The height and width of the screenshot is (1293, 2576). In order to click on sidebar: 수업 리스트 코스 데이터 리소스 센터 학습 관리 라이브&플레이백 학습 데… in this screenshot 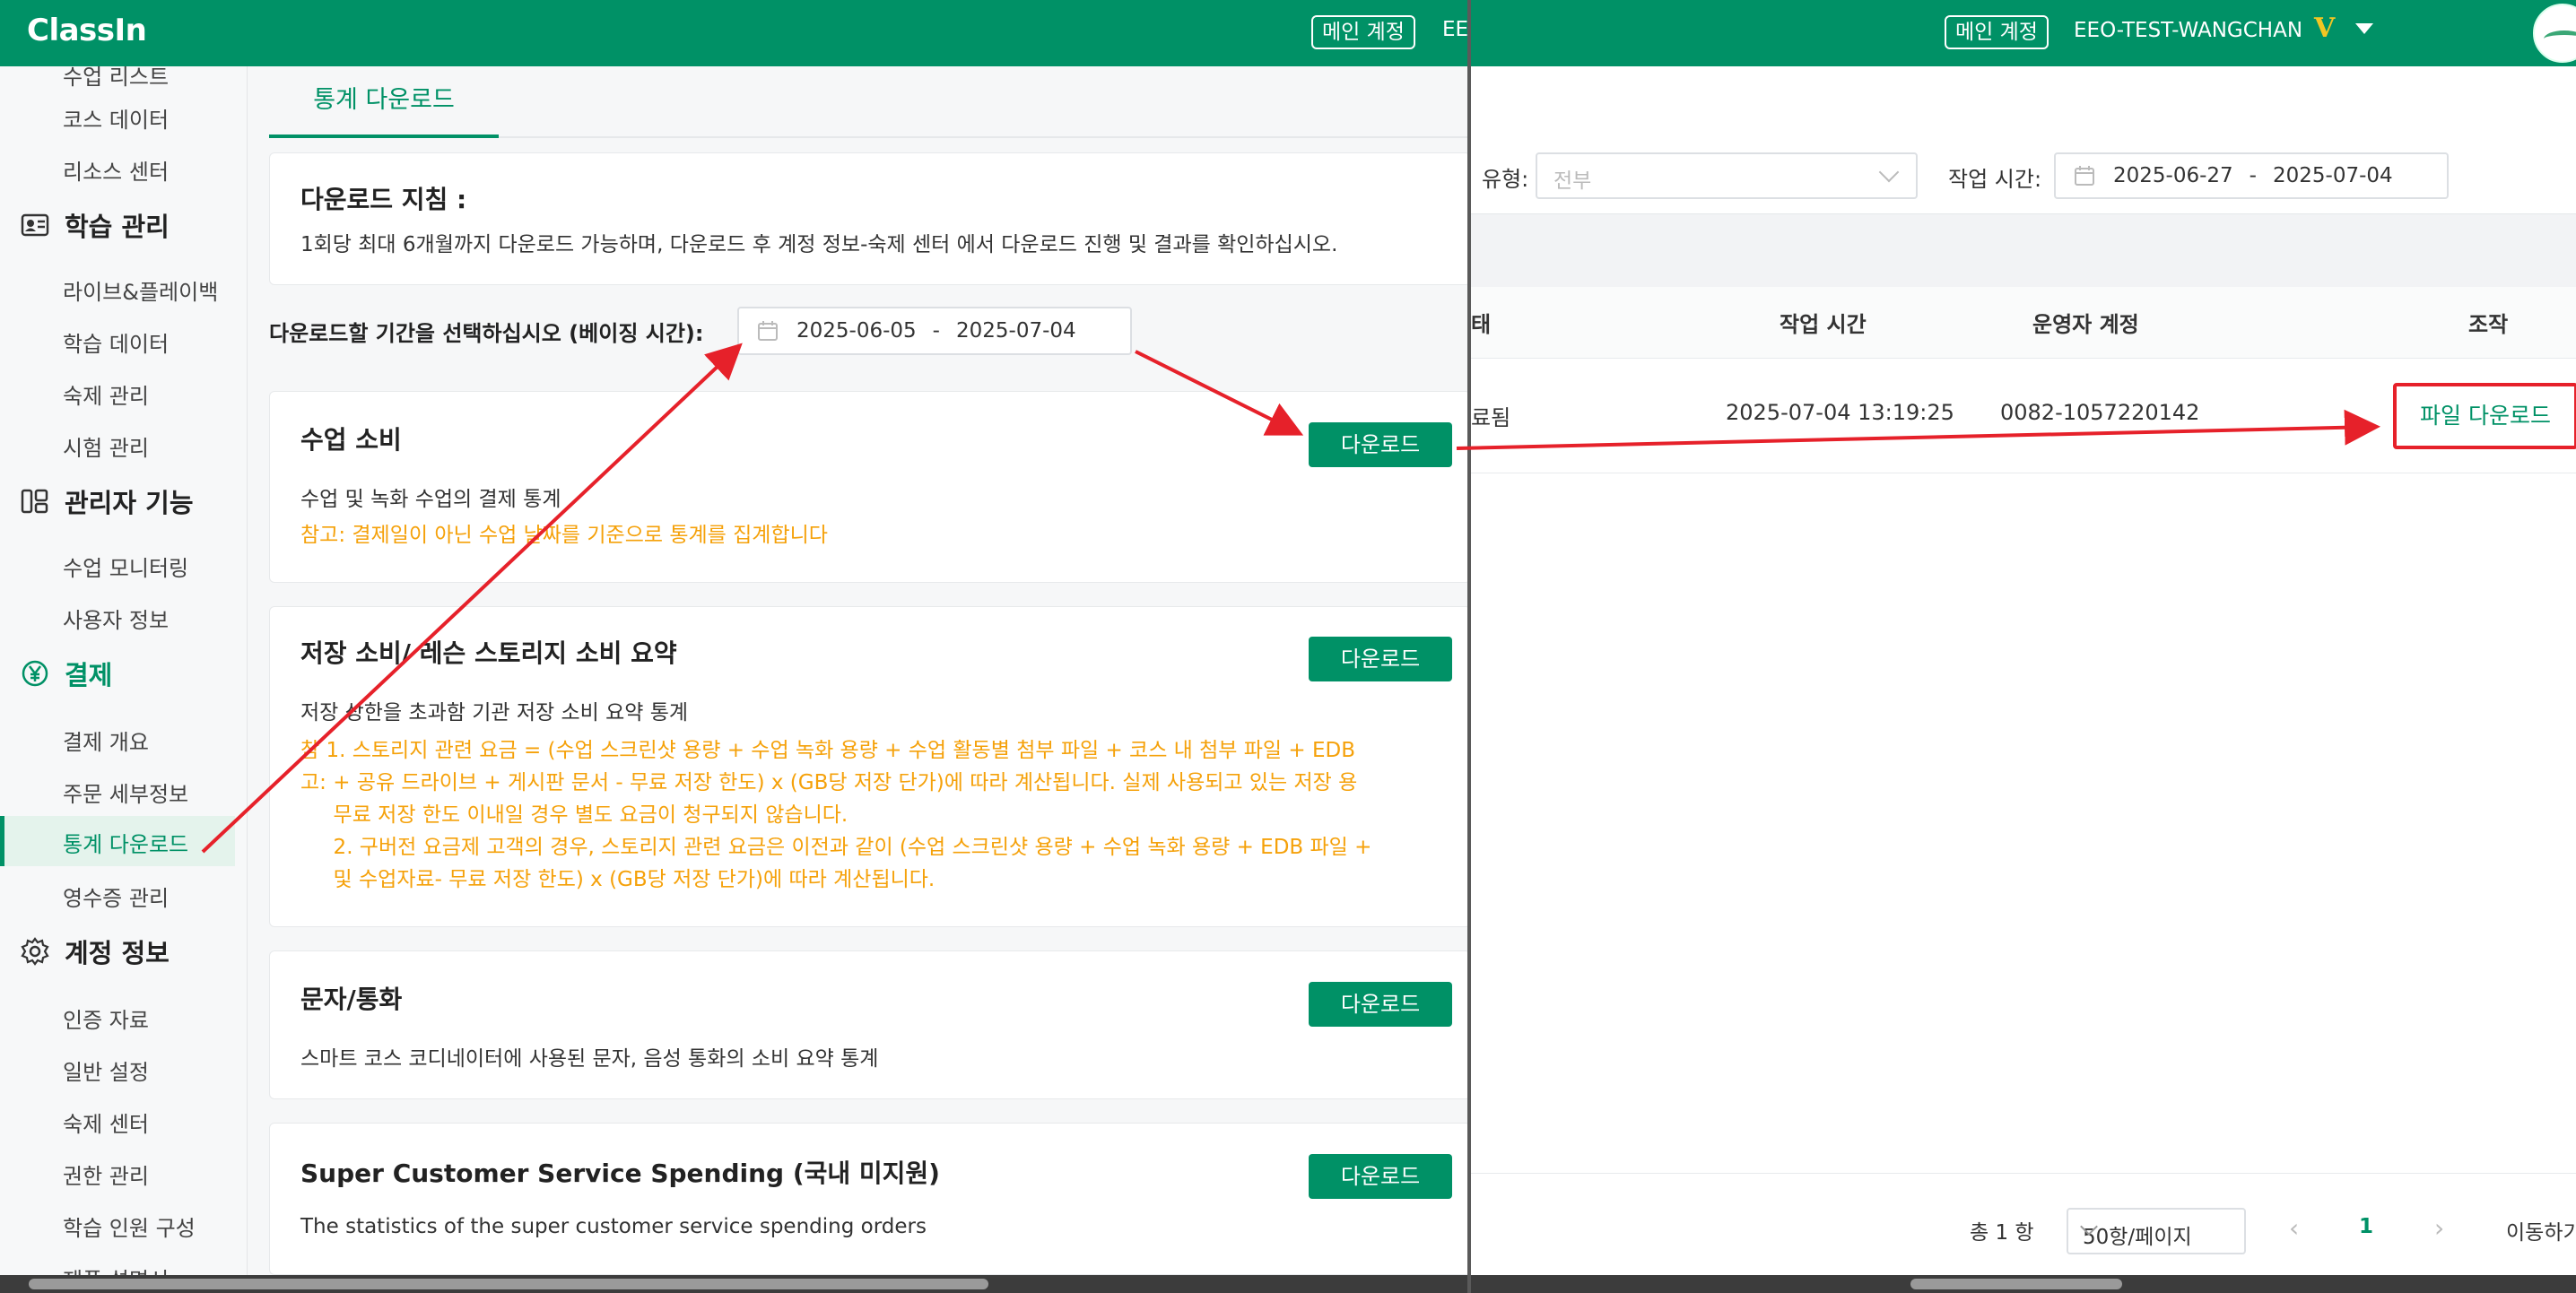, I will do `click(124, 679)`.